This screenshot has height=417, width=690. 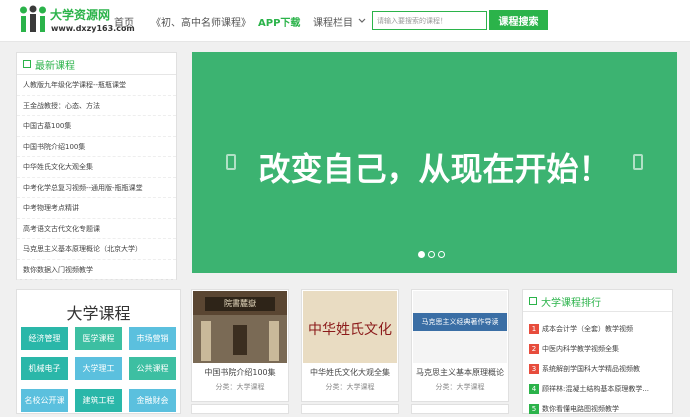 What do you see at coordinates (201, 21) in the screenshot?
I see `nav-middle-school: 《初、高中名师课程》` at bounding box center [201, 21].